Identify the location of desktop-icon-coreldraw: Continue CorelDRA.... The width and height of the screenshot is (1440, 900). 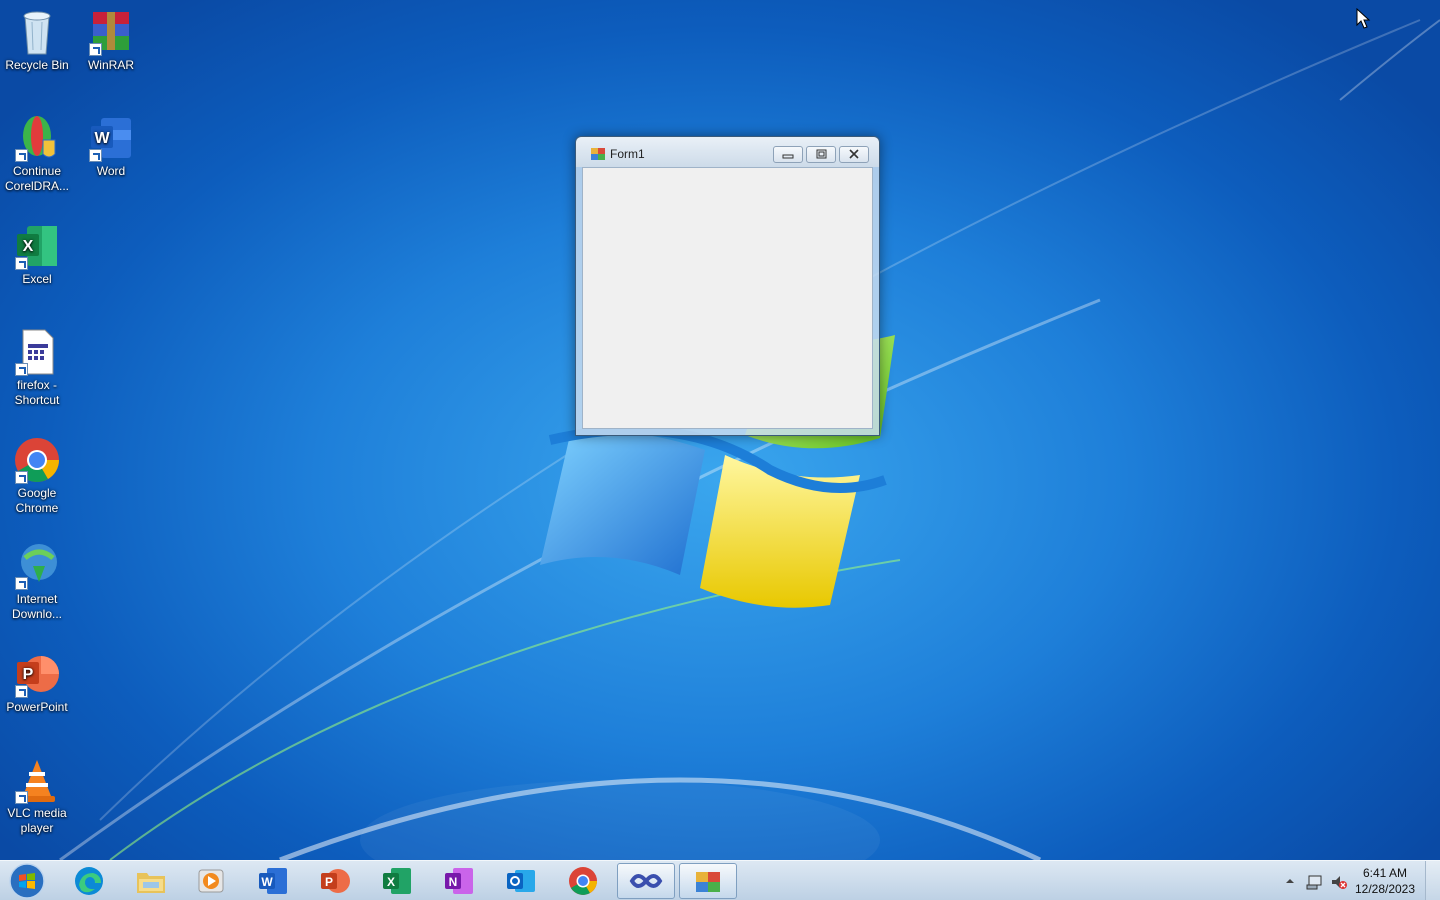
(37, 154).